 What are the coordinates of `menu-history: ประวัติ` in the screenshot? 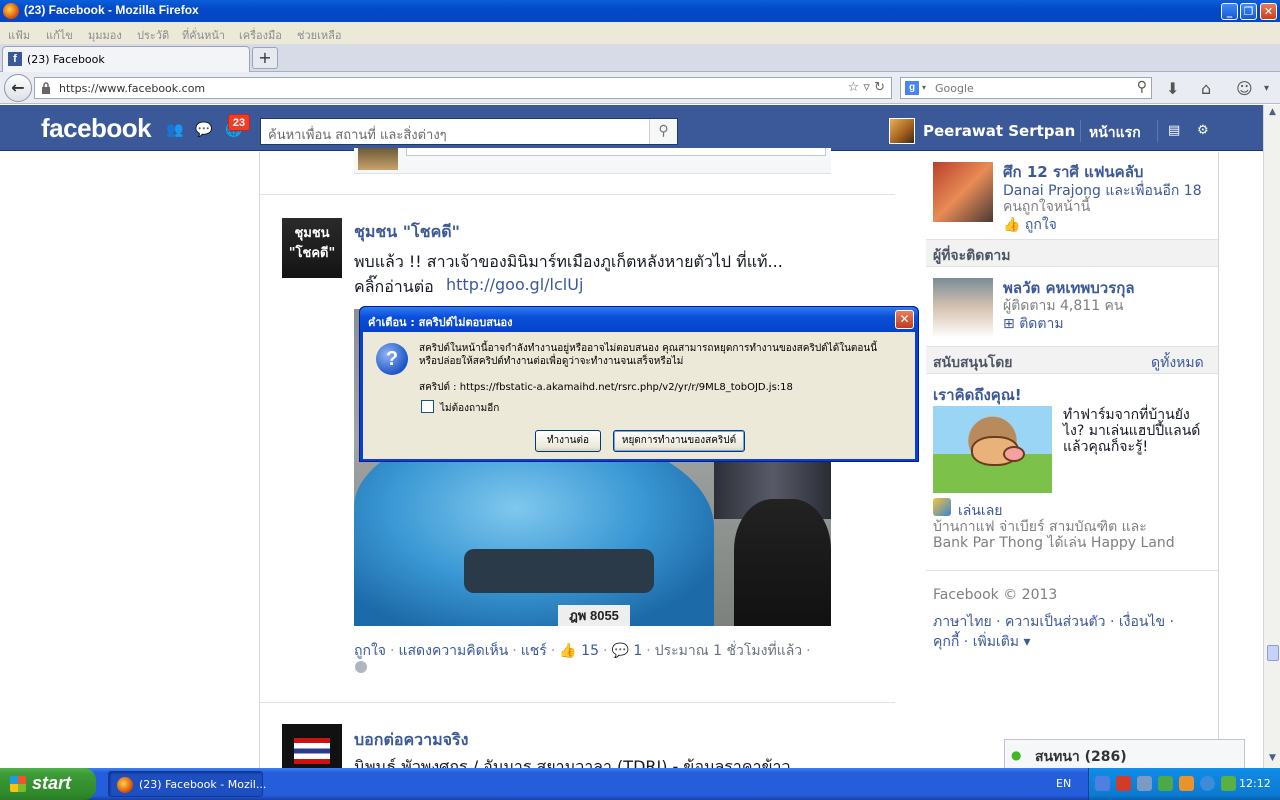 It's located at (153, 35).